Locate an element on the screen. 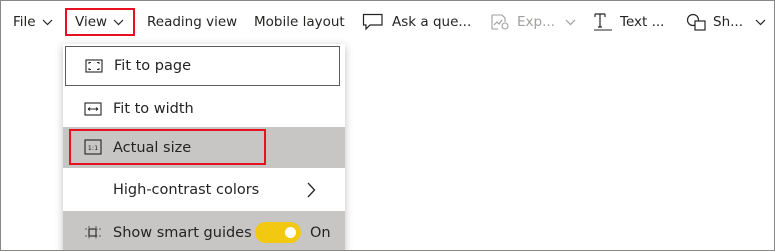 The image size is (775, 251). menu-item-label: Fit to width is located at coordinates (153, 109).